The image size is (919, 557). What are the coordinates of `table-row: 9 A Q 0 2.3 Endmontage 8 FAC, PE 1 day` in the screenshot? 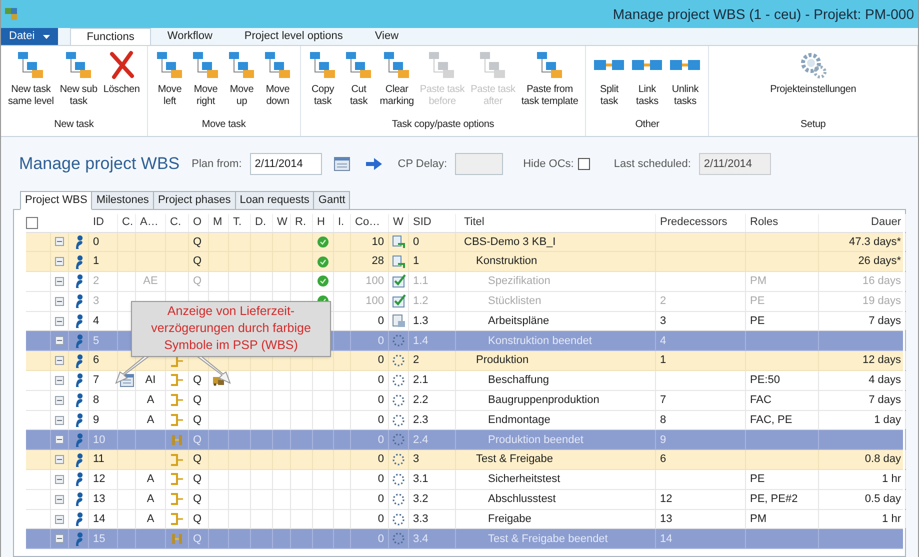 It's located at (464, 420).